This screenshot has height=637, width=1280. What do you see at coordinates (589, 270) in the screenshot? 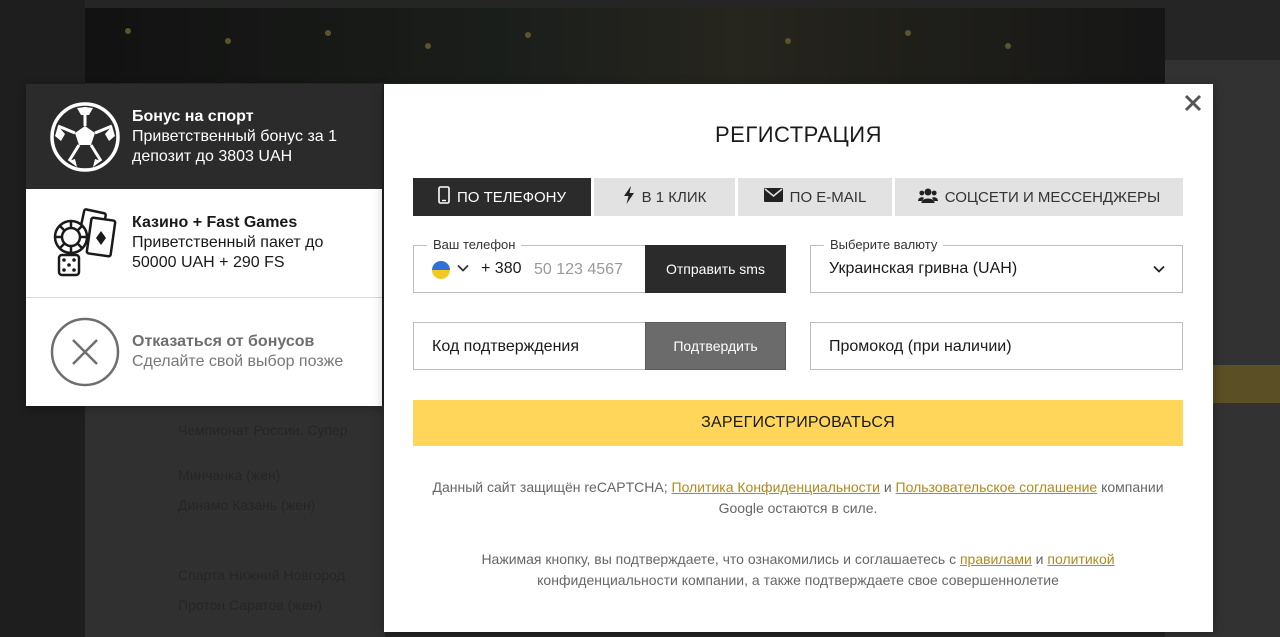
I see `phone-input` at bounding box center [589, 270].